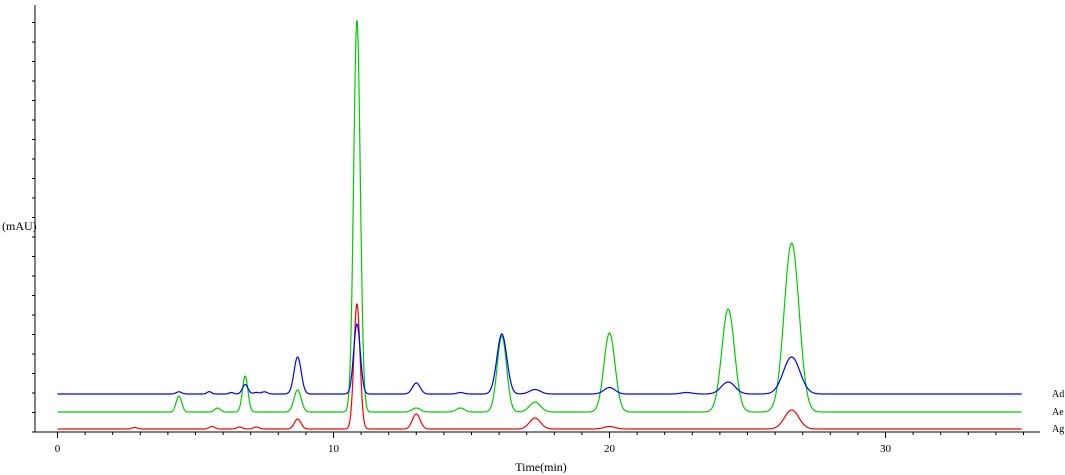  What do you see at coordinates (539, 443) in the screenshot?
I see `x-axis-ticks: 0 10 20 30` at bounding box center [539, 443].